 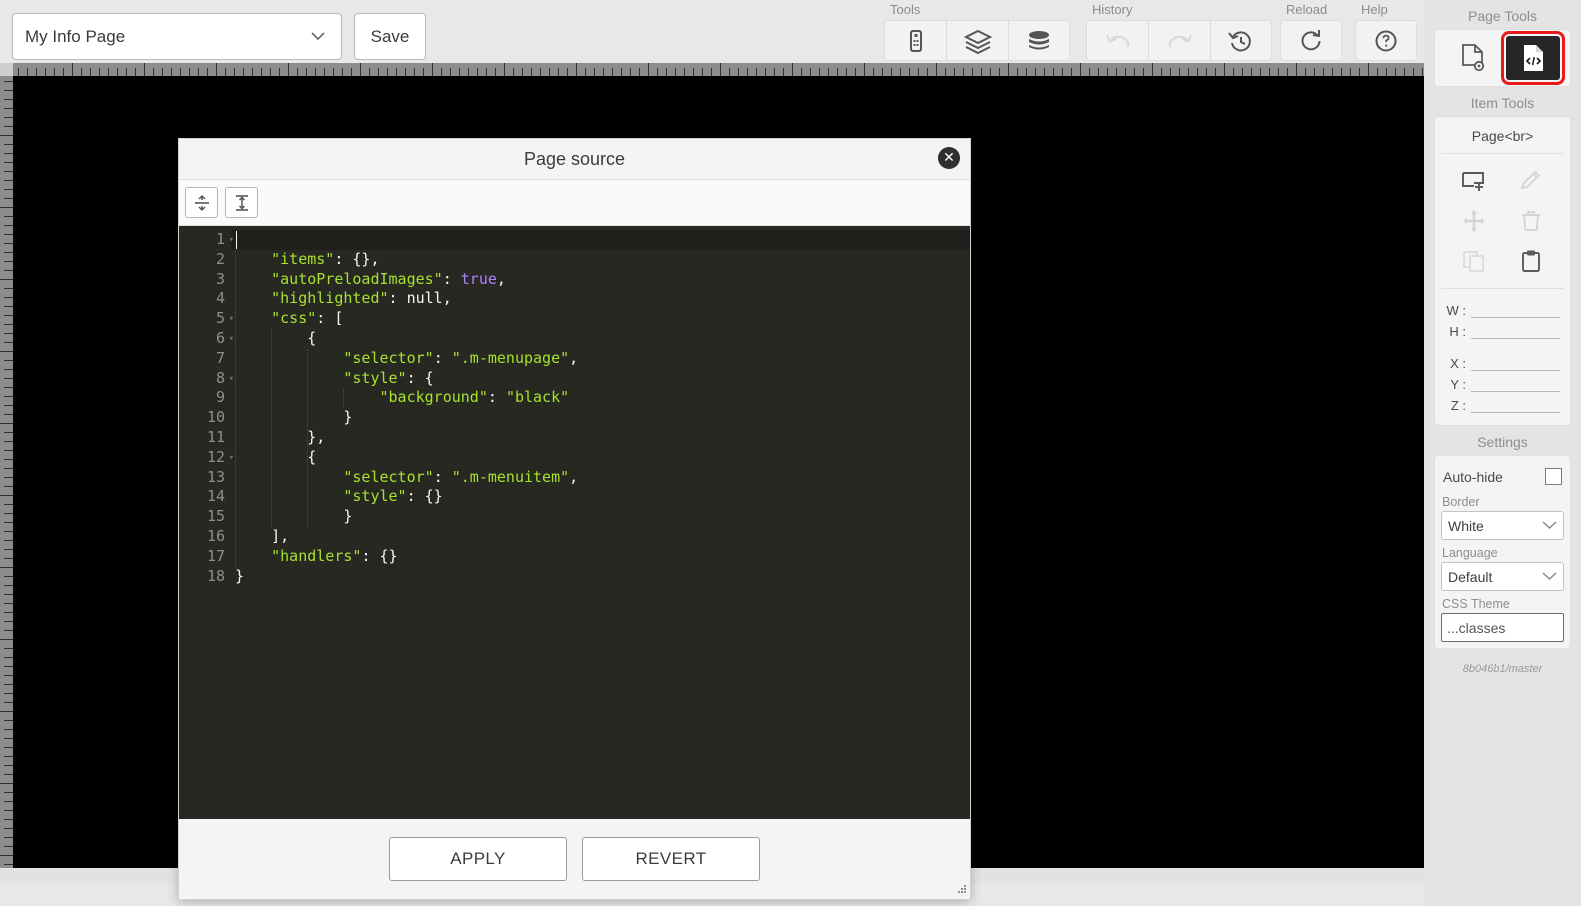 What do you see at coordinates (206, 339) in the screenshot?
I see `line-number: 6 ▾` at bounding box center [206, 339].